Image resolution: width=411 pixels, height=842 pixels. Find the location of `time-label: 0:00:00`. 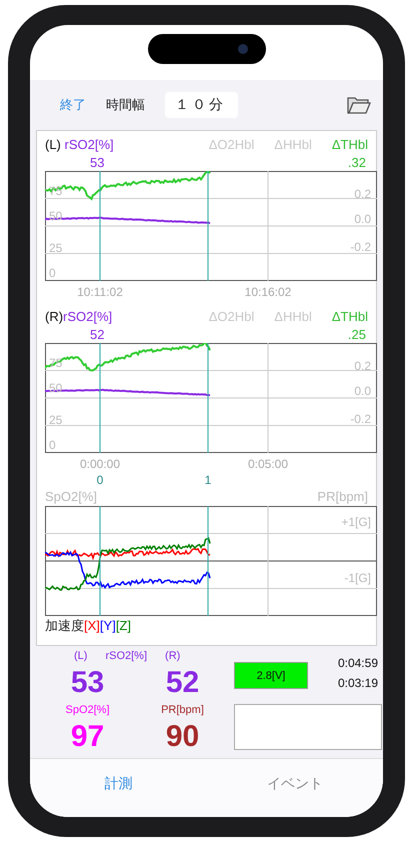

time-label: 0:00:00 is located at coordinates (100, 464).